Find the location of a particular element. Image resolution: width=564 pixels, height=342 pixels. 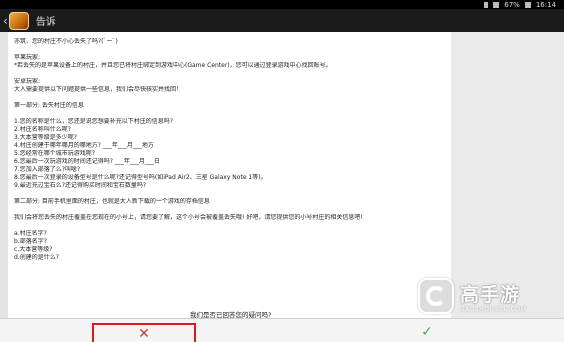

message-line: 大人需要提供以下问题提供一些信息，我们会尽快核实并找回！ is located at coordinates (98, 89).